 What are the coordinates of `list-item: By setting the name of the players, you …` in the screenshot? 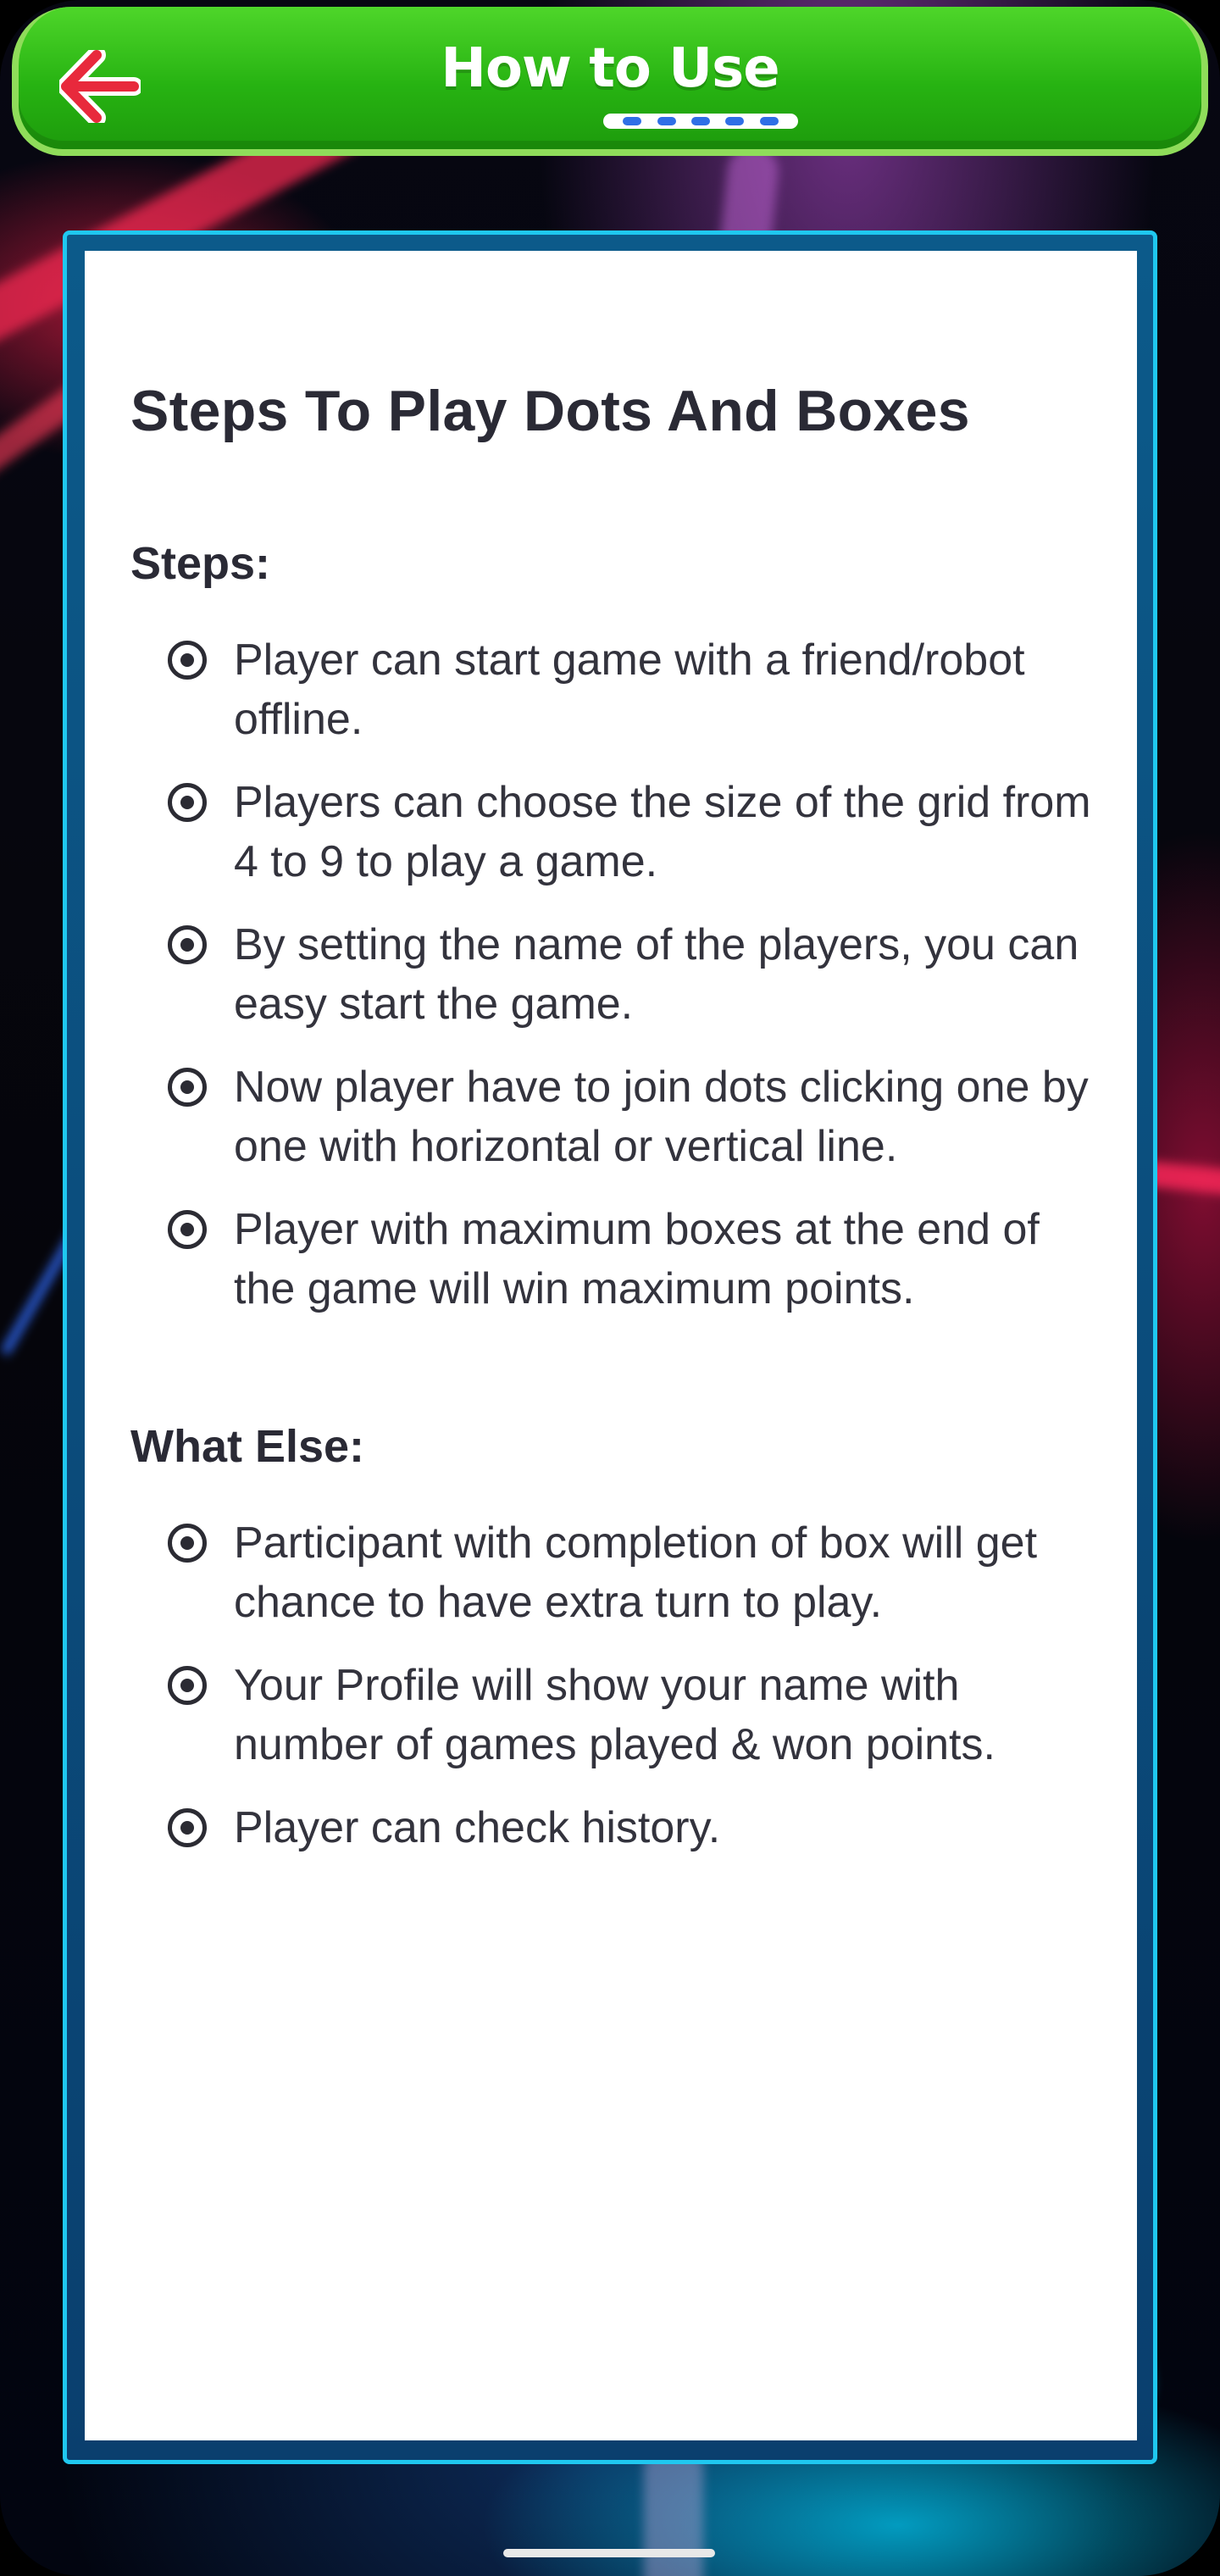 It's located at (629, 974).